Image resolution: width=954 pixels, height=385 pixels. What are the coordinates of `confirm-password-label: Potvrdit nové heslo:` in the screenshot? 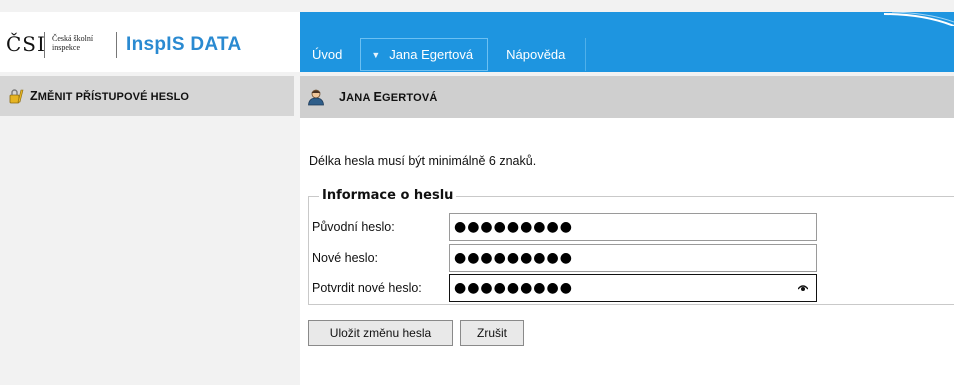 It's located at (367, 288).